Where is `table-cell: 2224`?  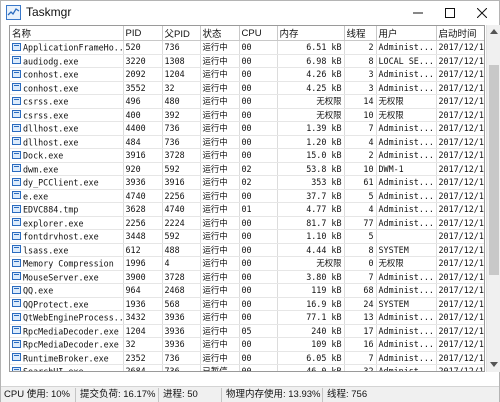 table-cell: 2224 is located at coordinates (181, 223).